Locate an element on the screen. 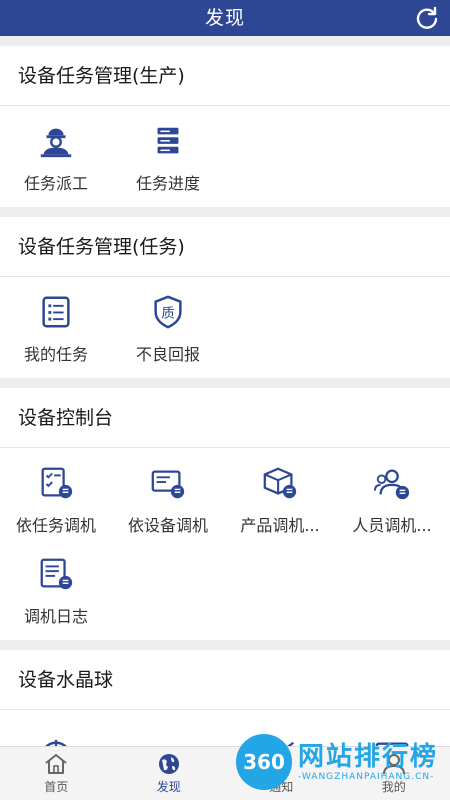 This screenshot has width=450, height=800. list-icon is located at coordinates (56, 311).